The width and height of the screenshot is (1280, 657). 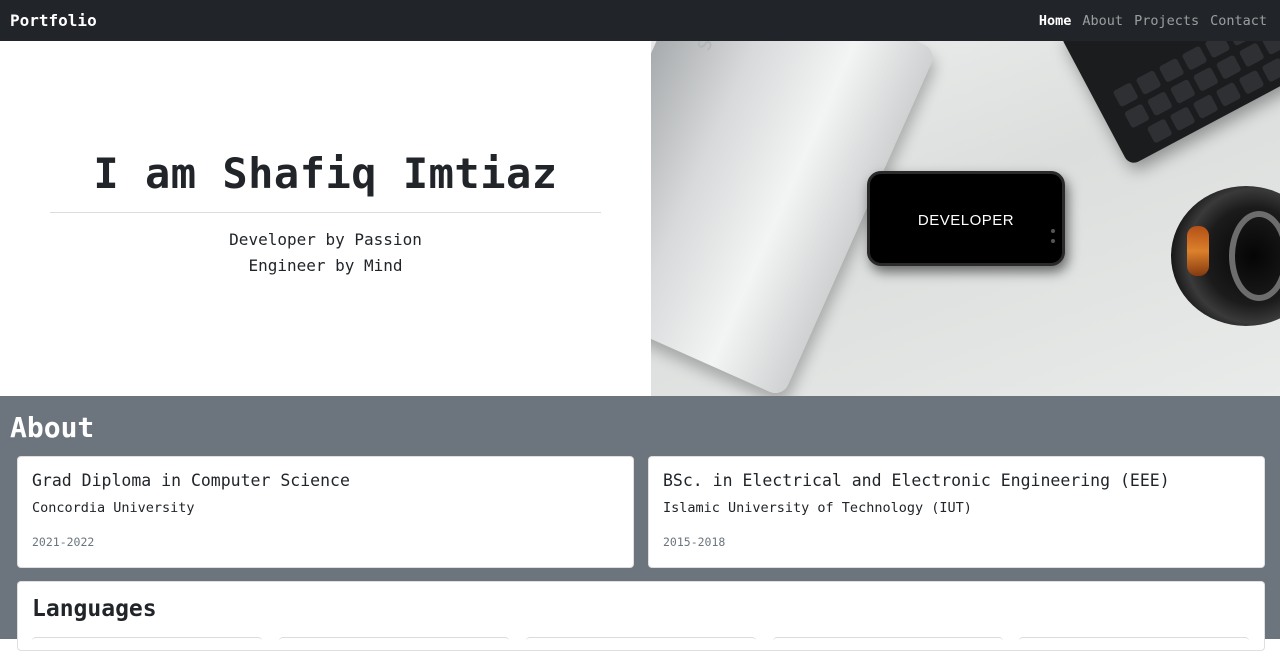 What do you see at coordinates (325, 265) in the screenshot?
I see `hero-tagline-2: Engineer by Mind` at bounding box center [325, 265].